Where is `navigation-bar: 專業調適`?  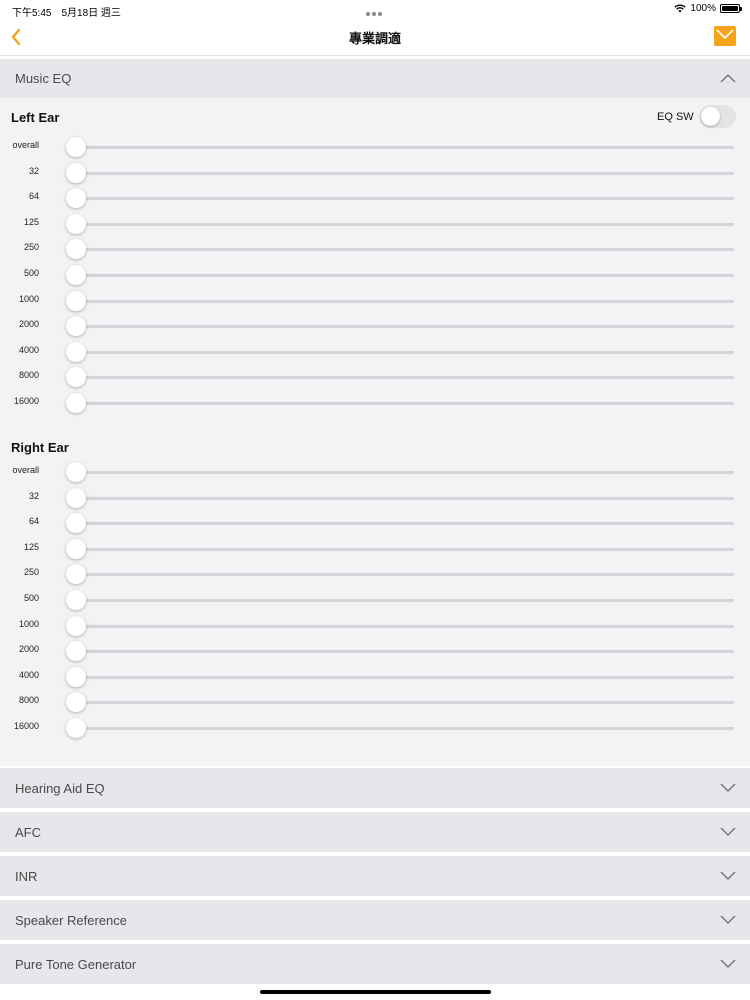 navigation-bar: 專業調適 is located at coordinates (375, 37).